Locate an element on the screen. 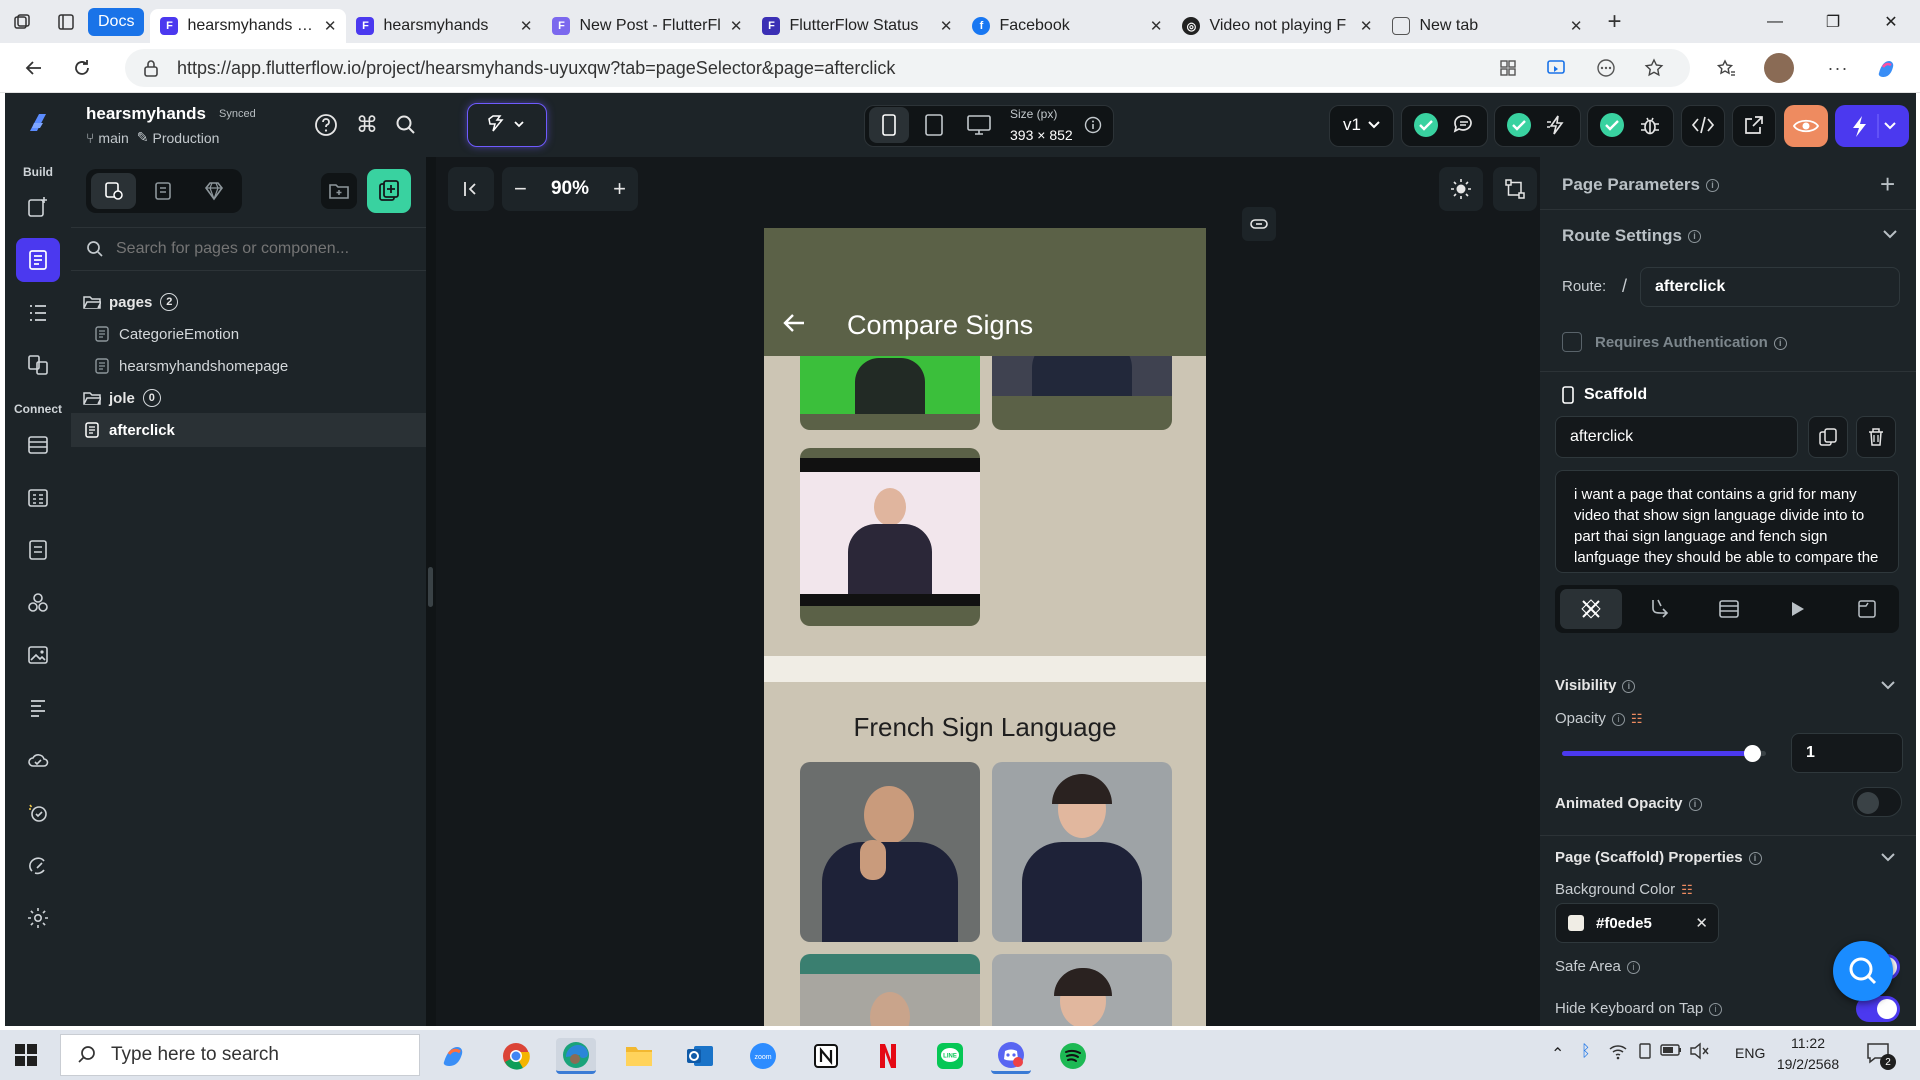 The height and width of the screenshot is (1080, 1920). light-mode-icon is located at coordinates (1461, 189).